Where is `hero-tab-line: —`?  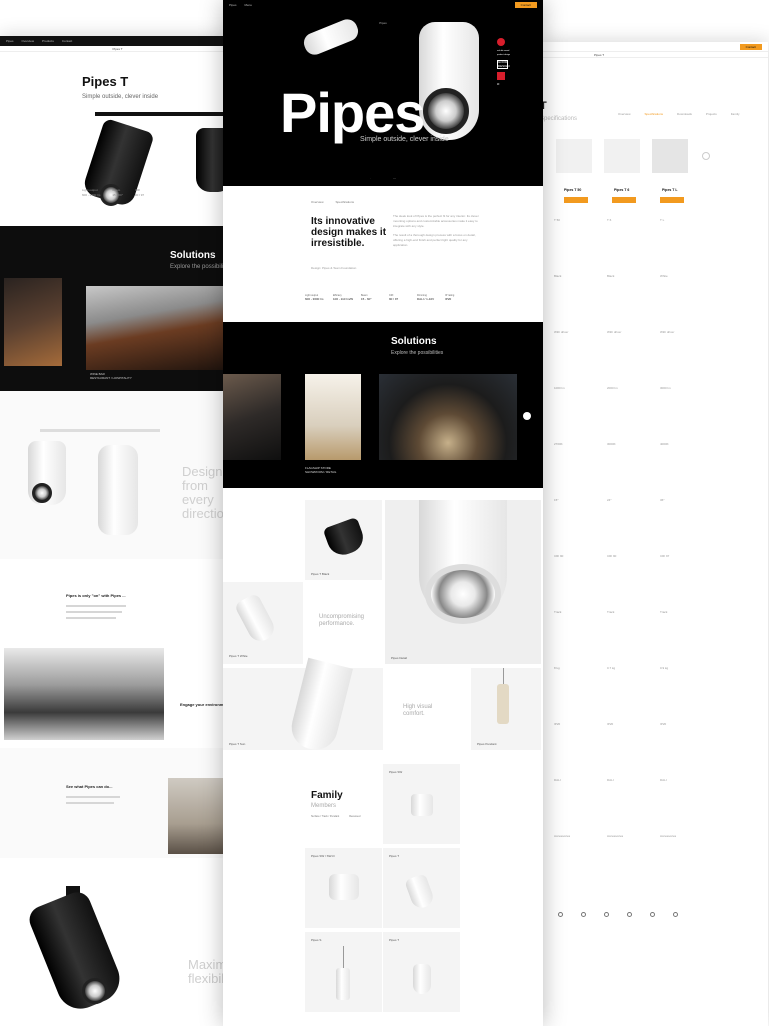
hero-tab-line: — is located at coordinates (394, 178).